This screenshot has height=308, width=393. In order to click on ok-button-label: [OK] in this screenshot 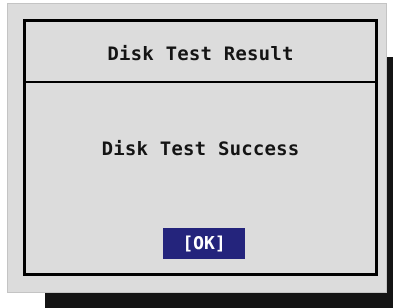, I will do `click(204, 243)`.